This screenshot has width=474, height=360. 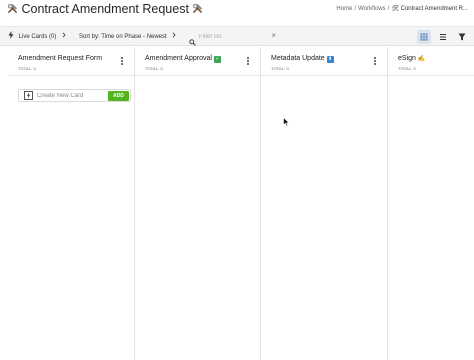 I want to click on clear-filter-icon: ×, so click(x=273, y=35).